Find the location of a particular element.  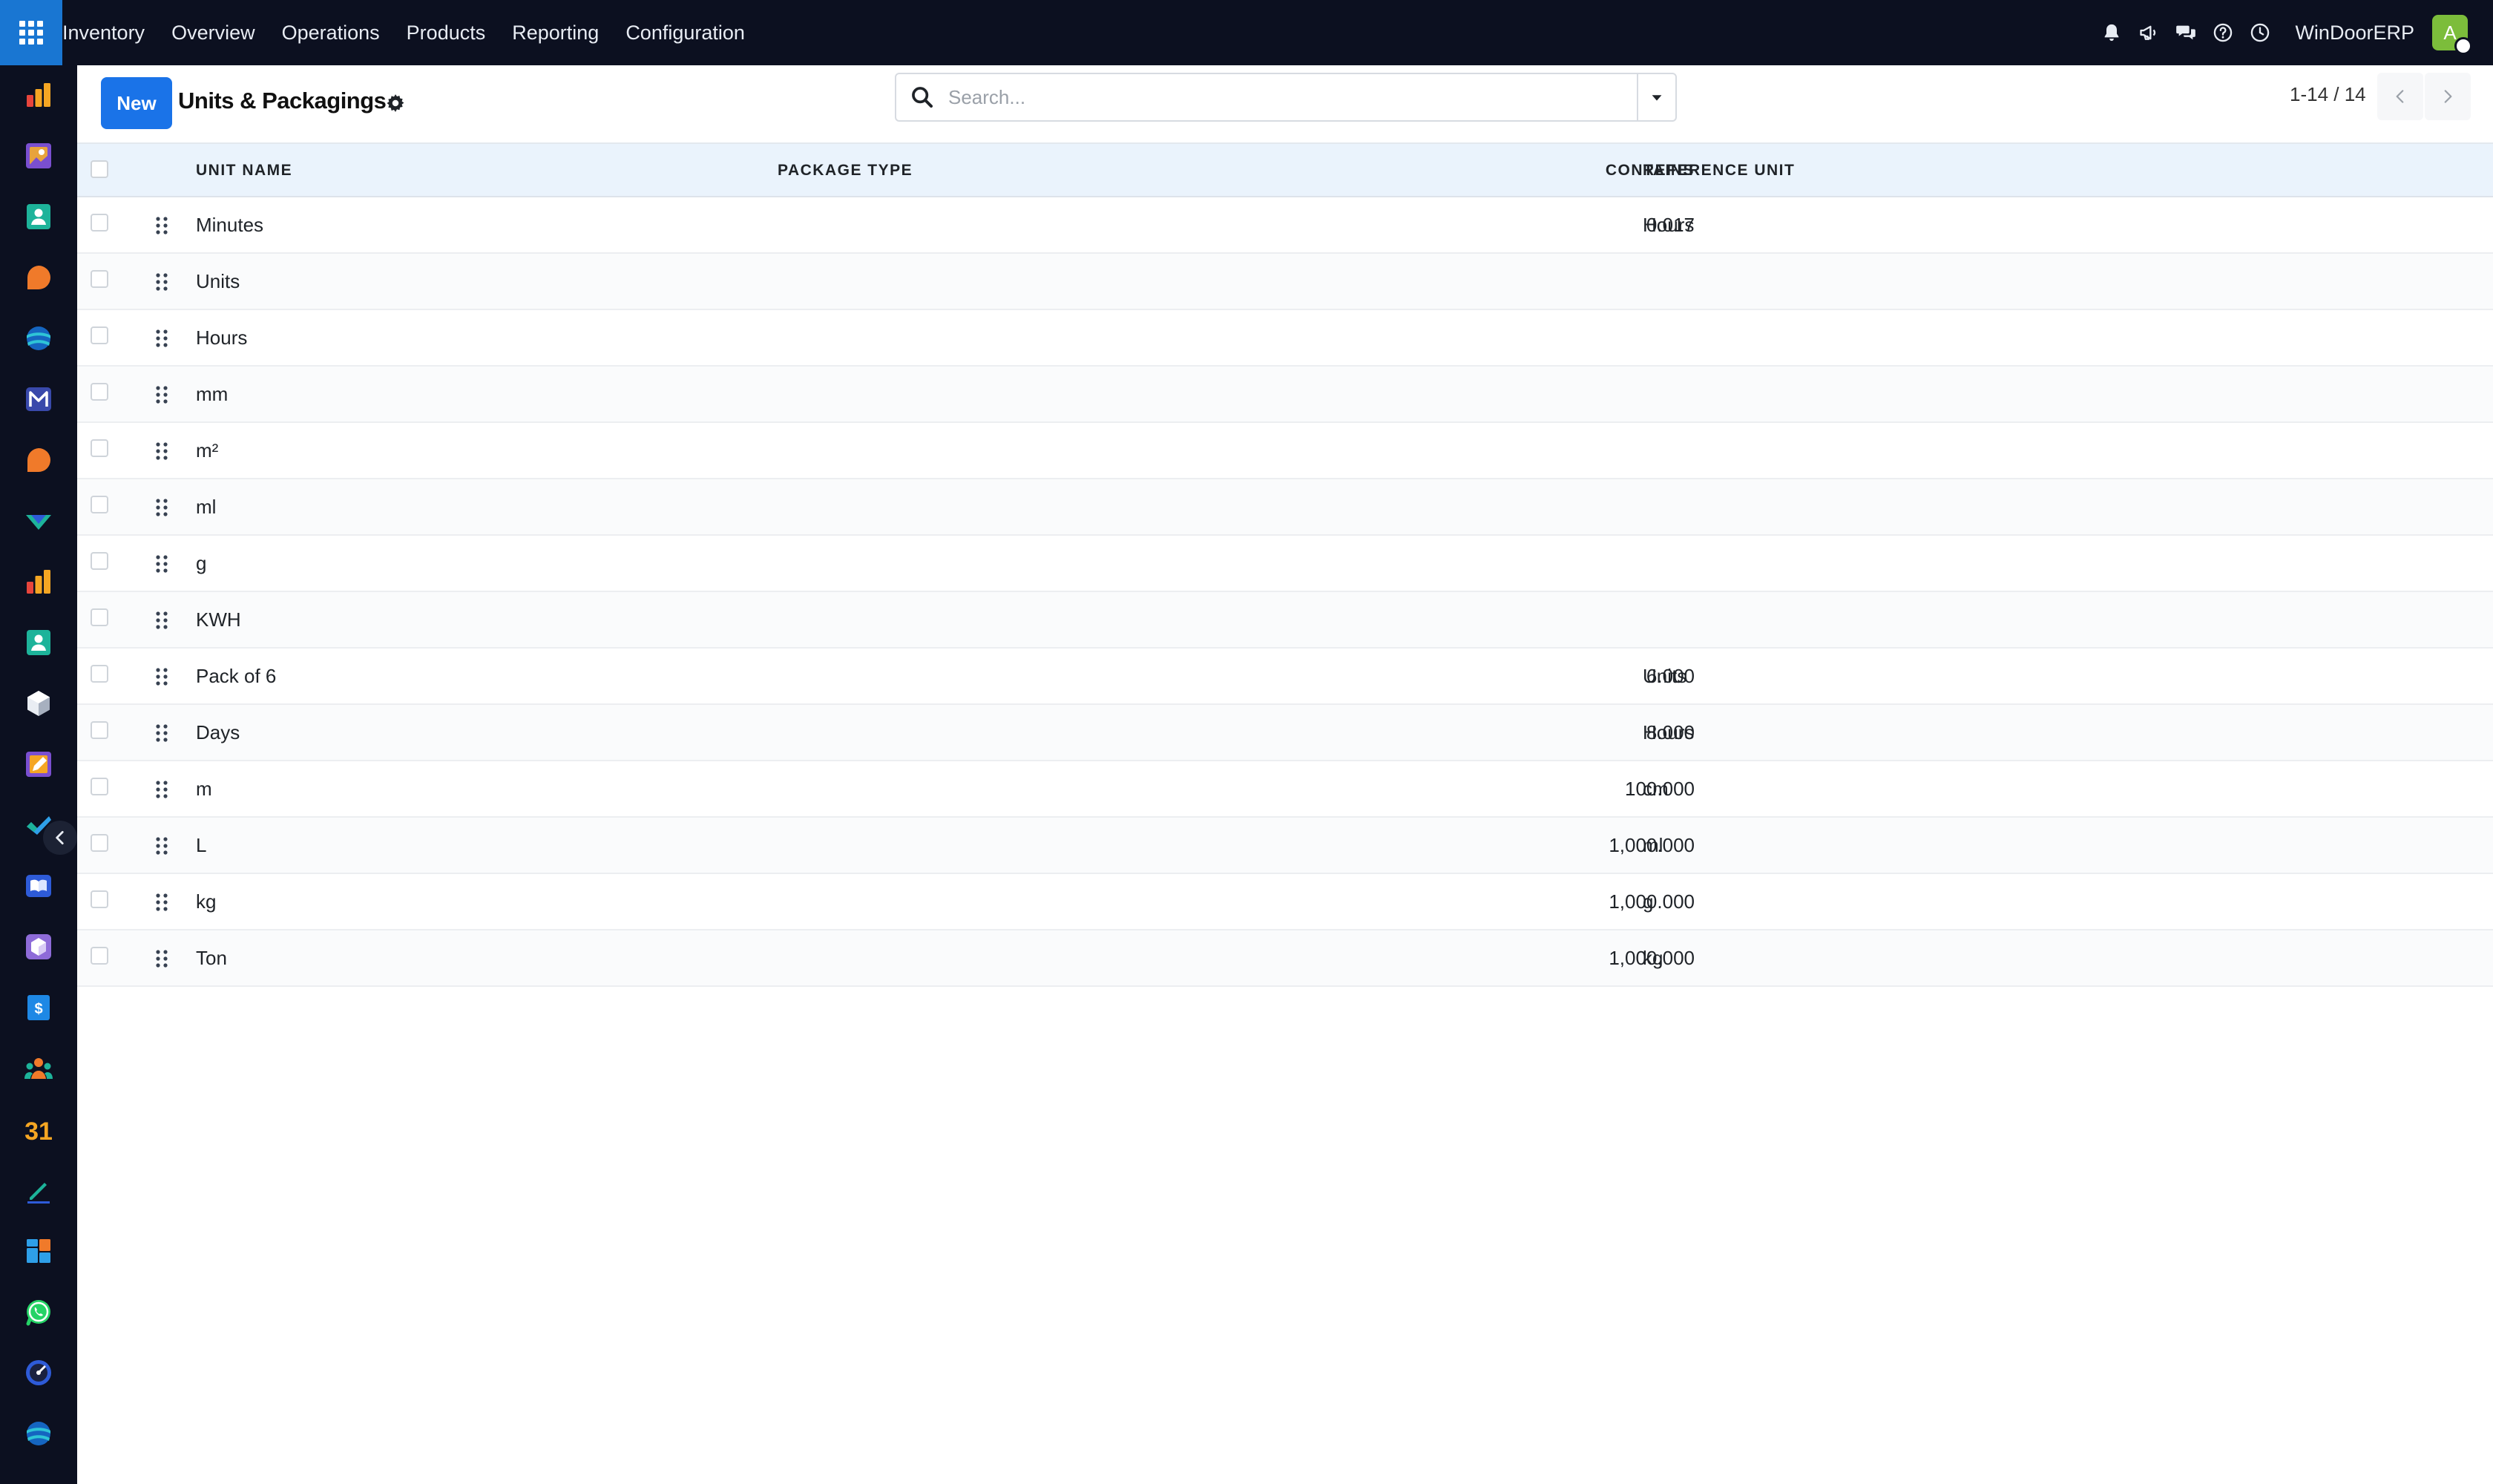

menu-item-overview: Overview is located at coordinates (213, 33).